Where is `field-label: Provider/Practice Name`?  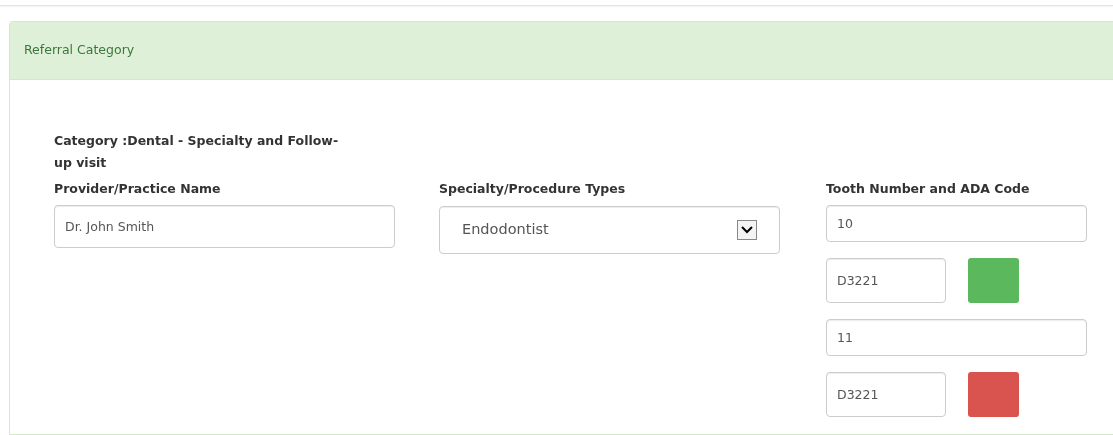 field-label: Provider/Practice Name is located at coordinates (137, 189).